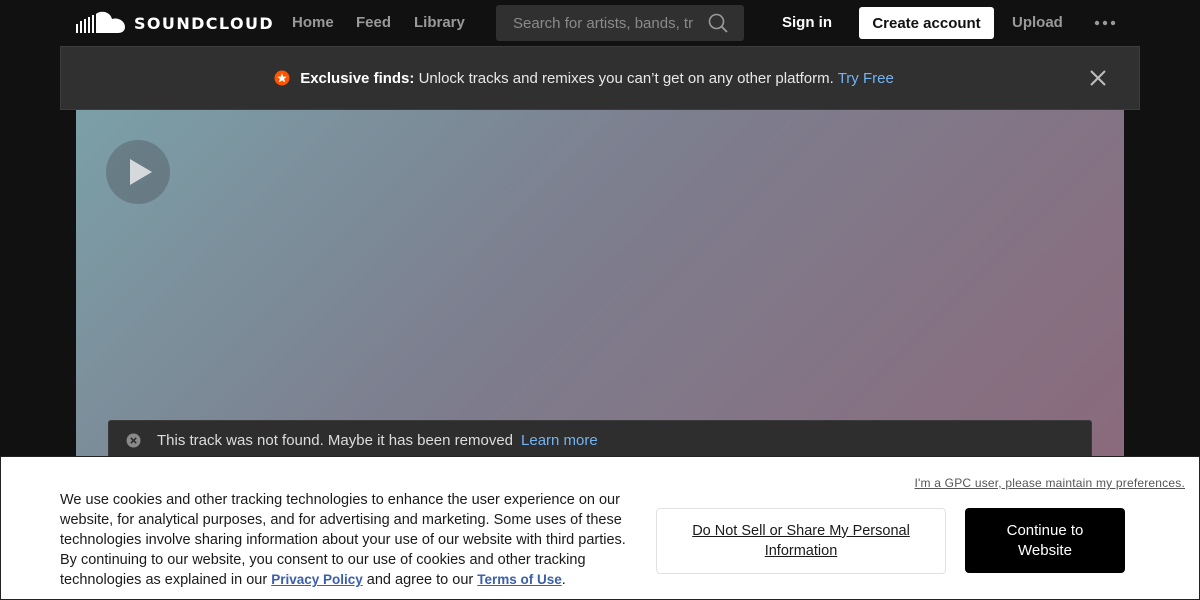 The height and width of the screenshot is (600, 1200). Describe the element at coordinates (1037, 23) in the screenshot. I see `upload-link: Upload` at that location.